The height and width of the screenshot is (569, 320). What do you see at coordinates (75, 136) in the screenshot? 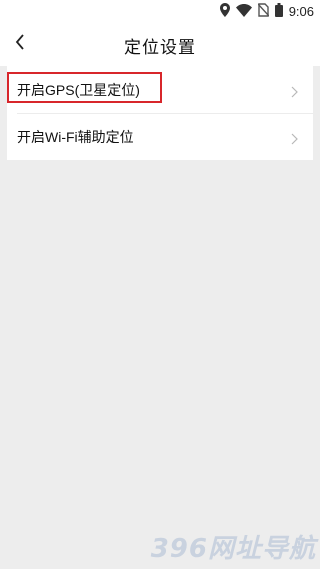
I see `setting-item-label: 开启Wi-Fi辅助定位` at bounding box center [75, 136].